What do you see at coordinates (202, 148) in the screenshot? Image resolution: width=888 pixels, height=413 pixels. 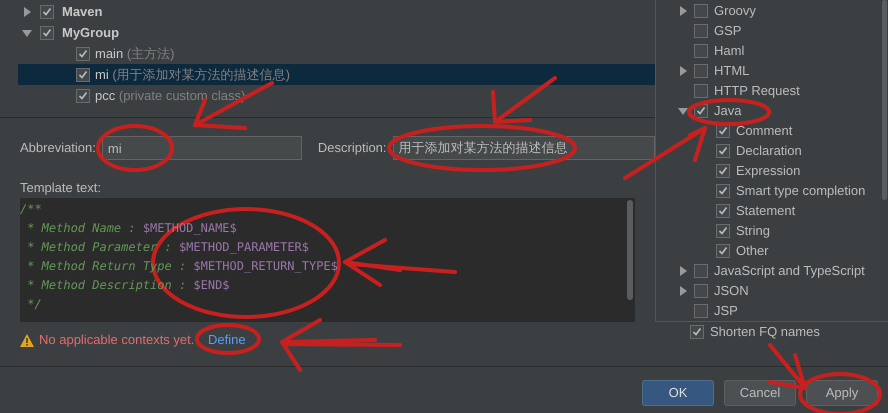 I see `abbreviation-field: mi` at bounding box center [202, 148].